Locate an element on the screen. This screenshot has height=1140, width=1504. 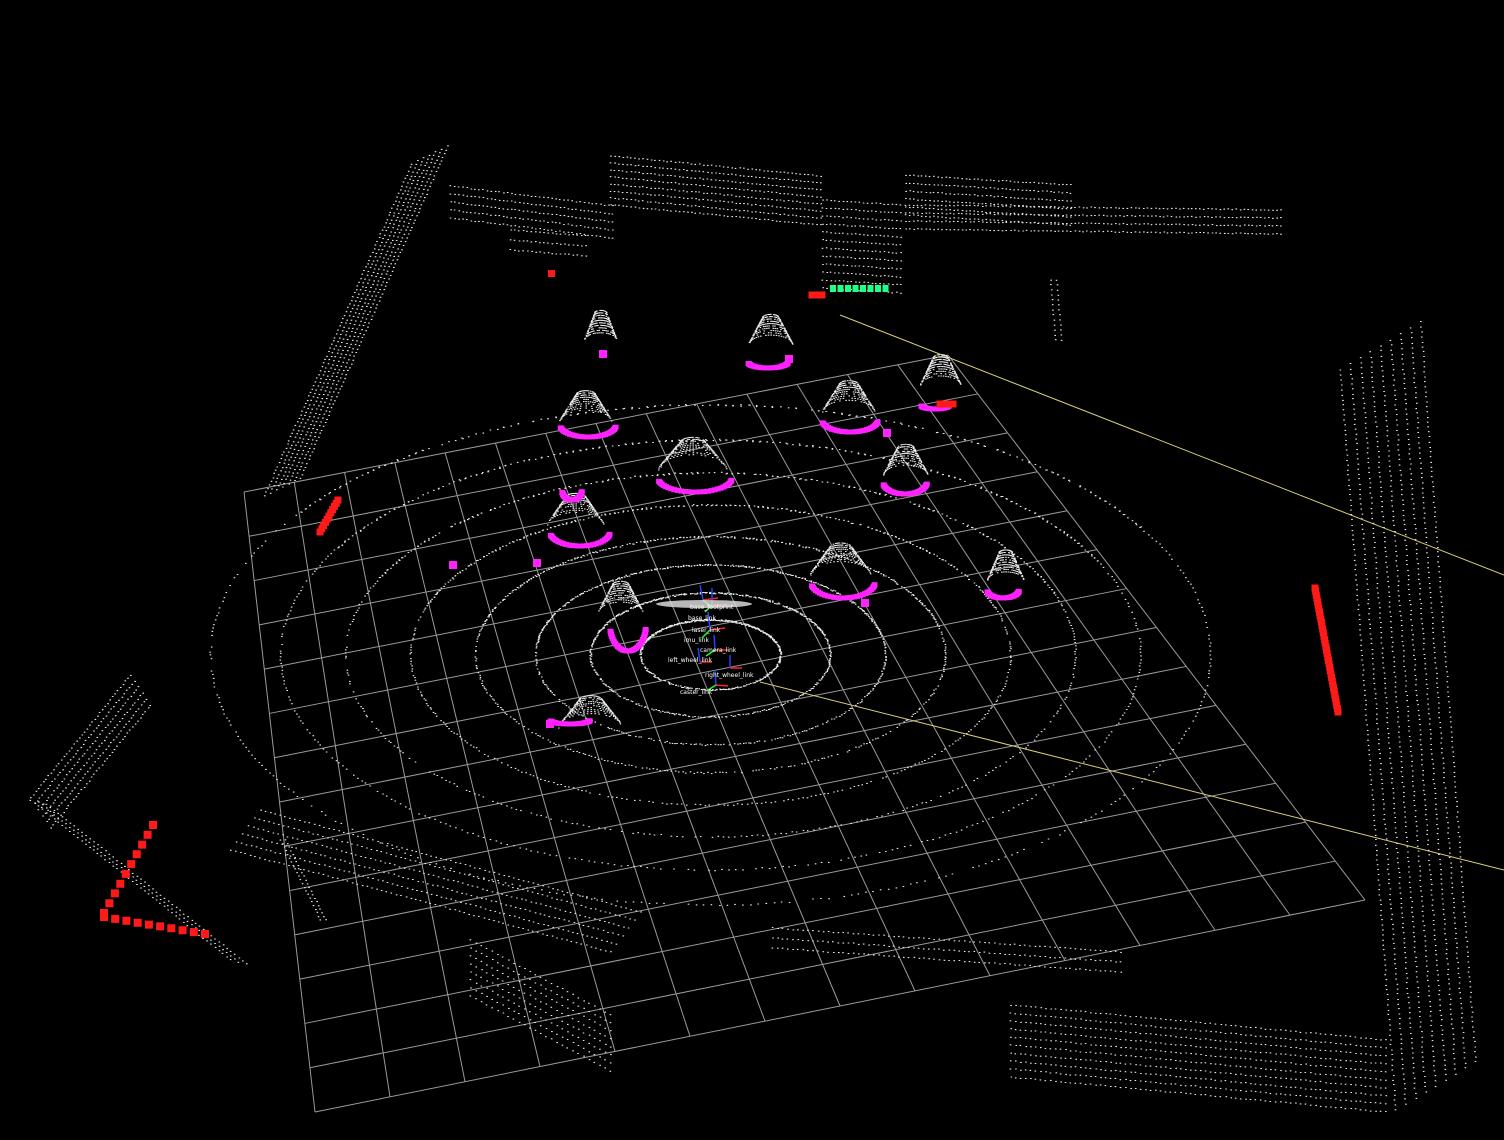
tf-frame-label: right_wheel_link is located at coordinates (729, 675).